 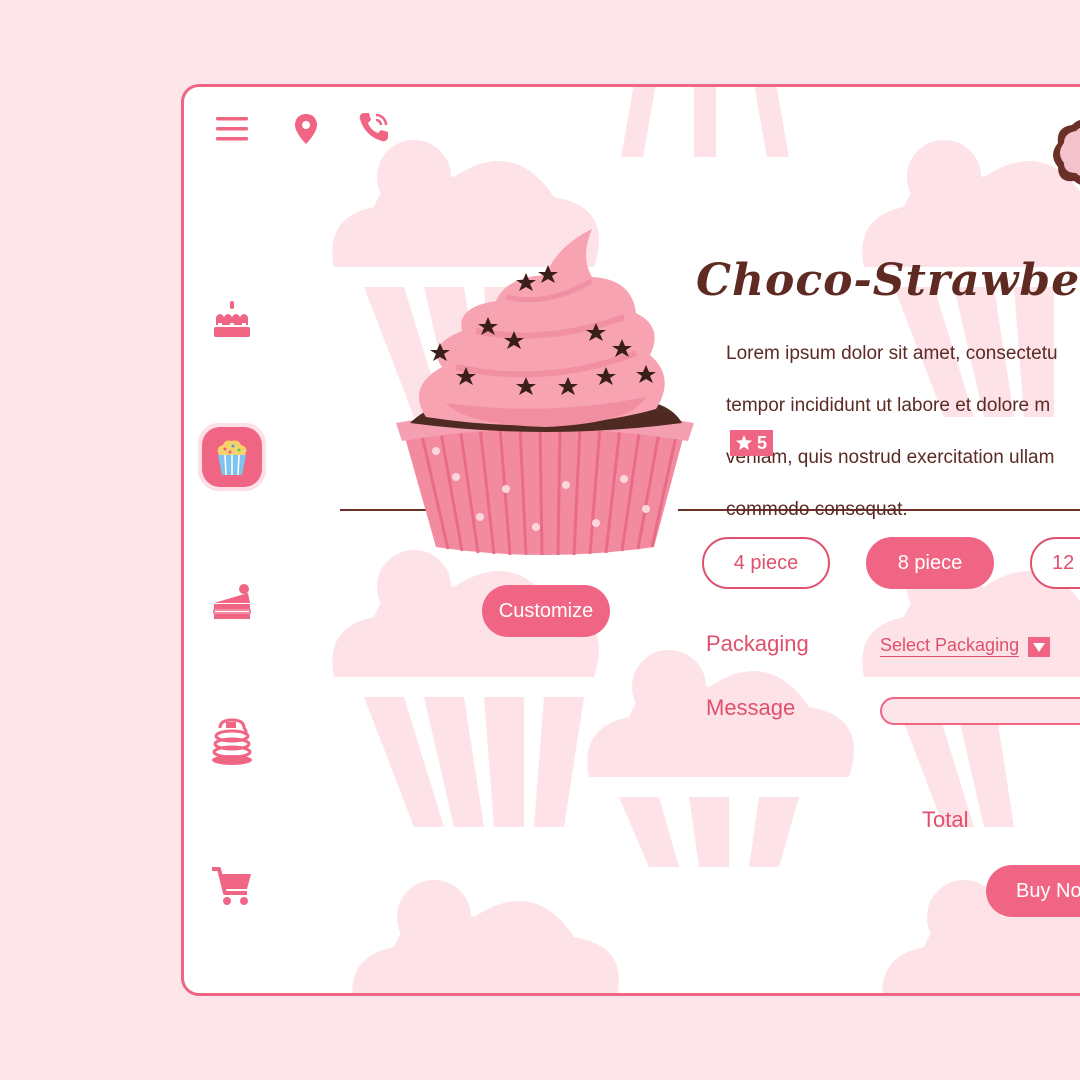 I want to click on sidebar-item-cupcake, so click(x=232, y=457).